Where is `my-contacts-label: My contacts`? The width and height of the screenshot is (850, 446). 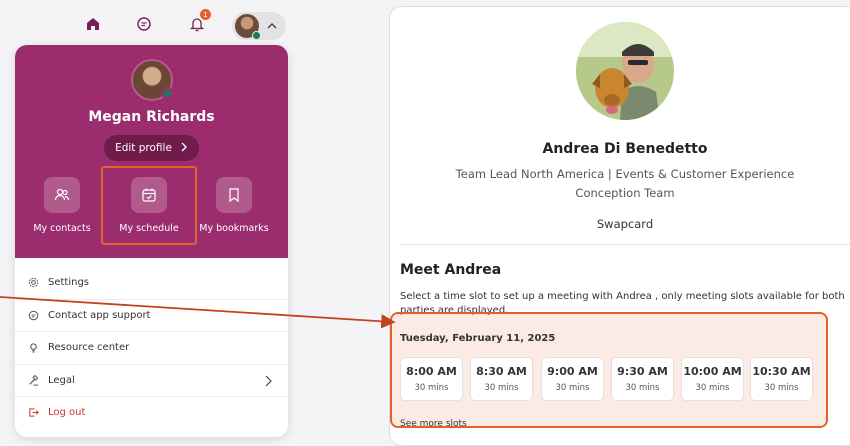 my-contacts-label: My contacts is located at coordinates (62, 228).